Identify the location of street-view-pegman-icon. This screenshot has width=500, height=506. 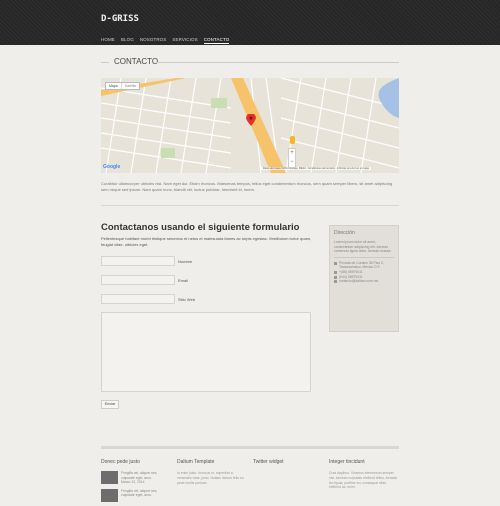
(292, 140).